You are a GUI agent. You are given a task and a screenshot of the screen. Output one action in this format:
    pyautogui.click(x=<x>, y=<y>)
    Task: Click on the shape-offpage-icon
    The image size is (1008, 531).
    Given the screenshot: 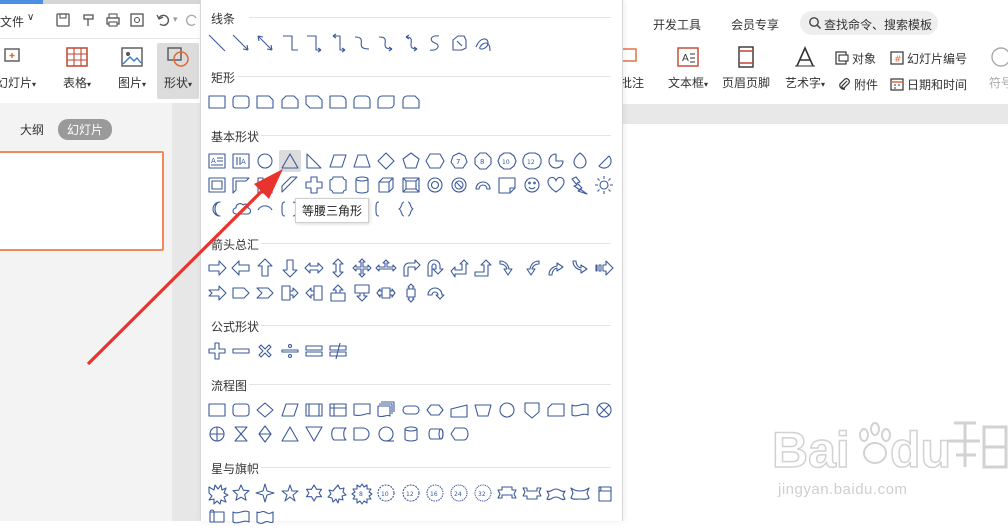 What is the action you would take?
    pyautogui.click(x=532, y=410)
    